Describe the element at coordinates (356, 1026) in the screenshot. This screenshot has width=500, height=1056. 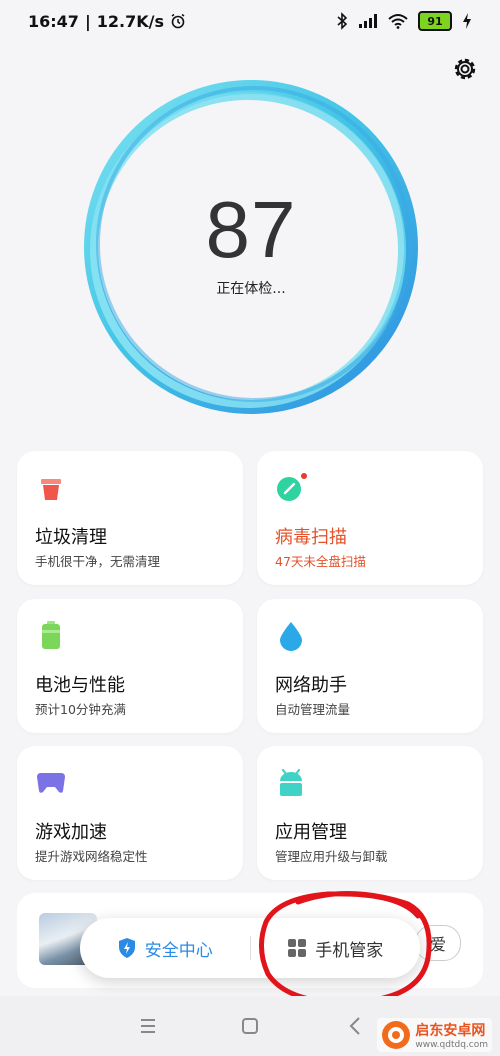
I see `back-icon` at that location.